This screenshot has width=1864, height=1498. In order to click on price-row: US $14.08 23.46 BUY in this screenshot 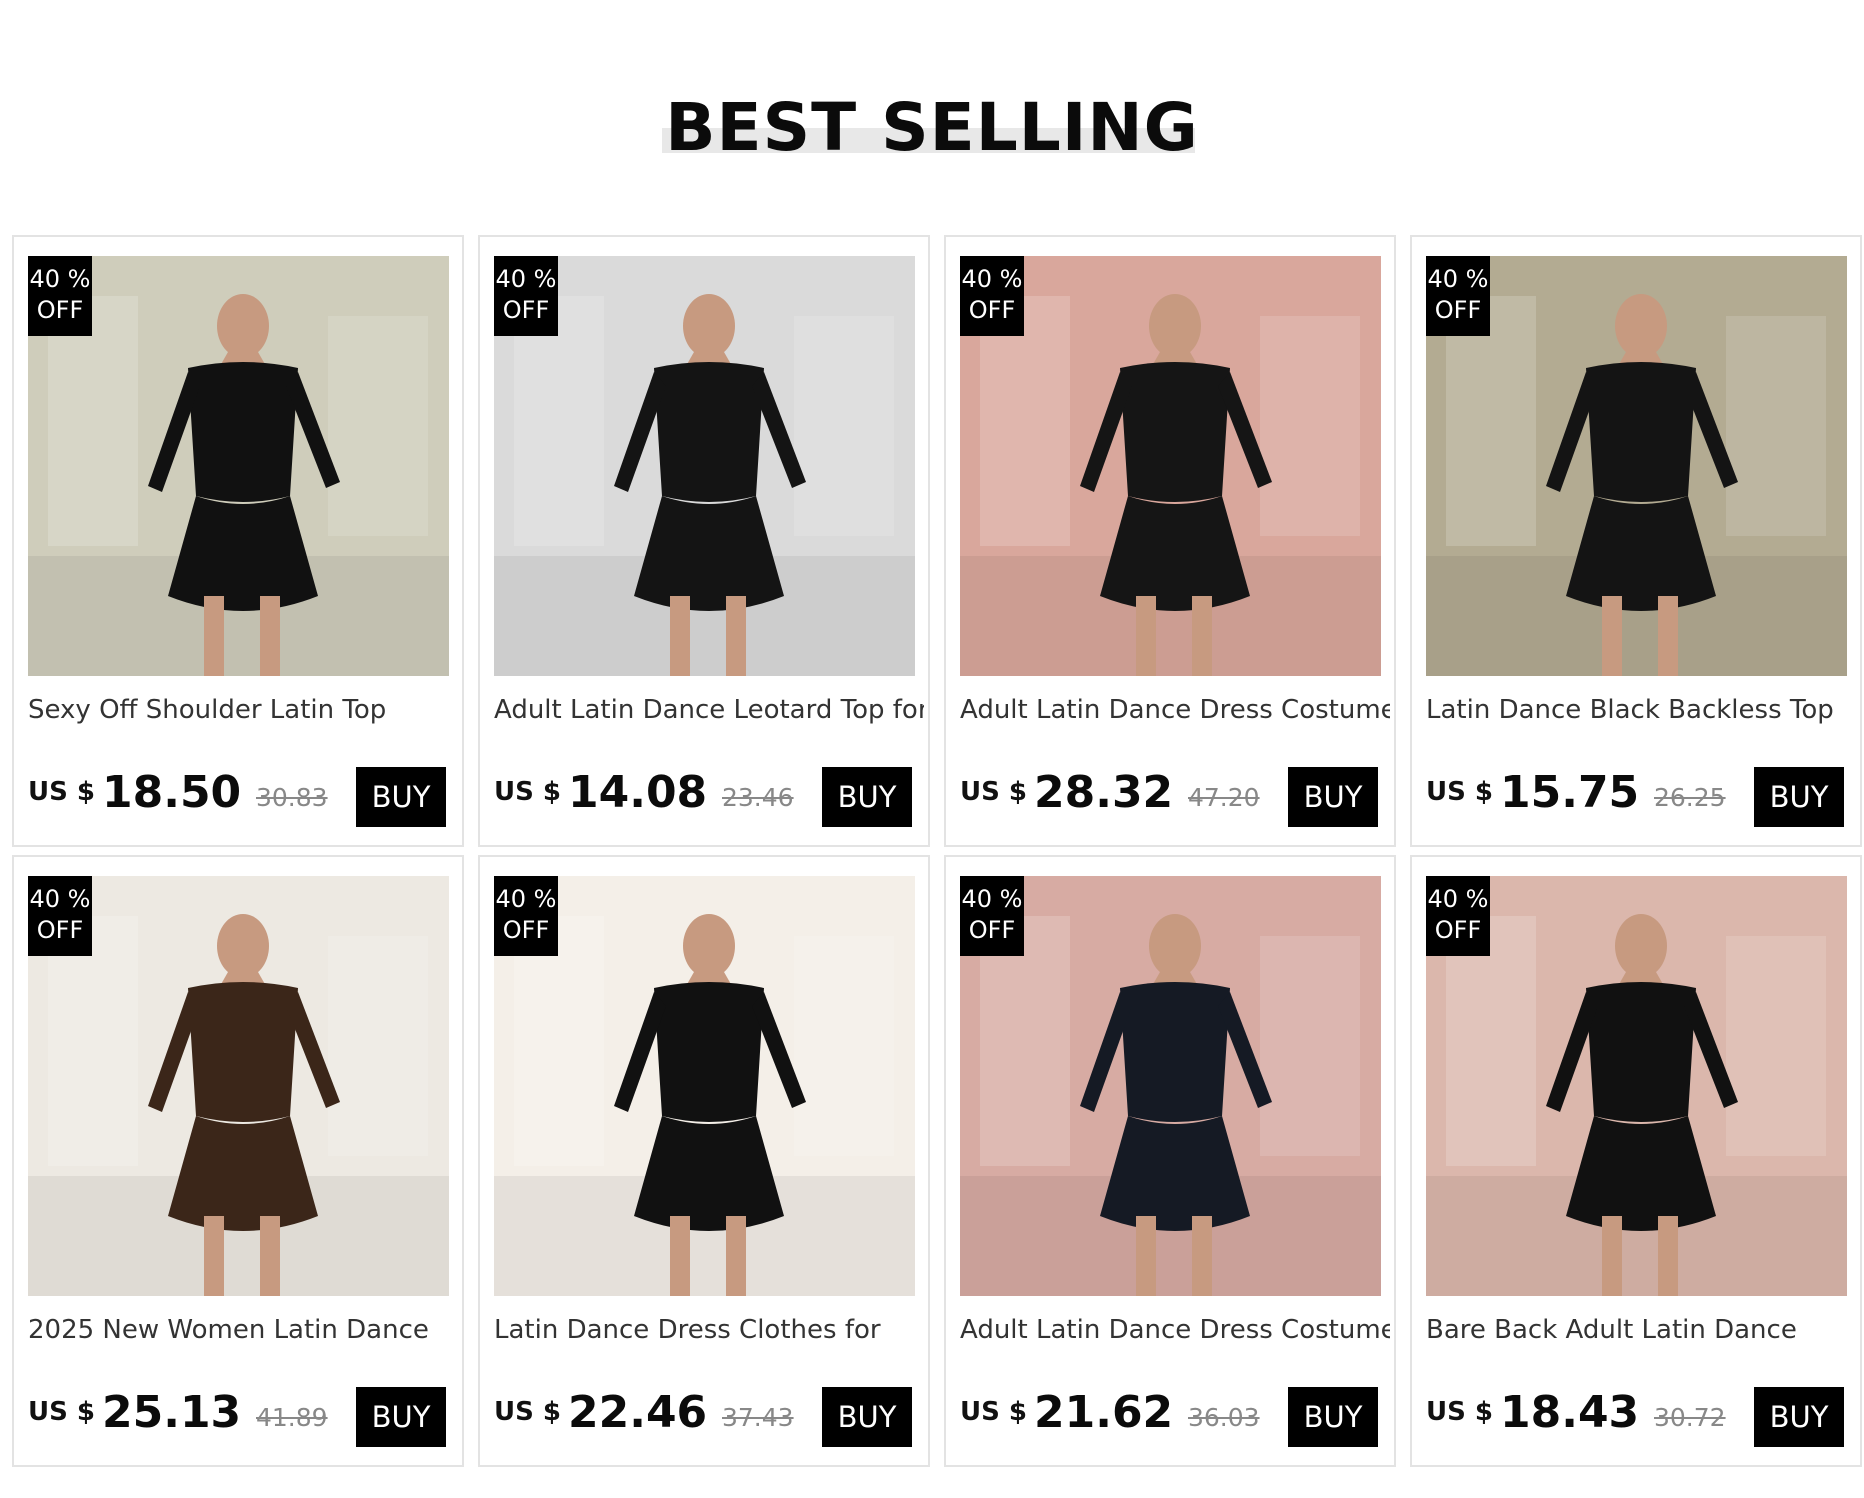, I will do `click(706, 797)`.